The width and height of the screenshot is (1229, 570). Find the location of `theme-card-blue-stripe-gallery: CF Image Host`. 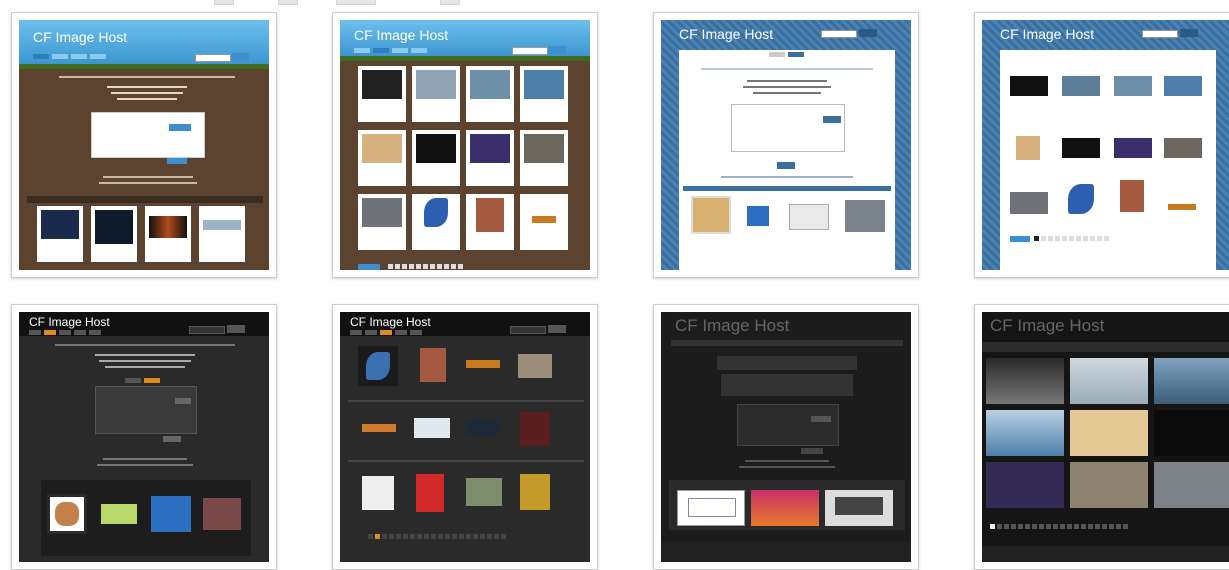

theme-card-blue-stripe-gallery: CF Image Host is located at coordinates (1101, 145).